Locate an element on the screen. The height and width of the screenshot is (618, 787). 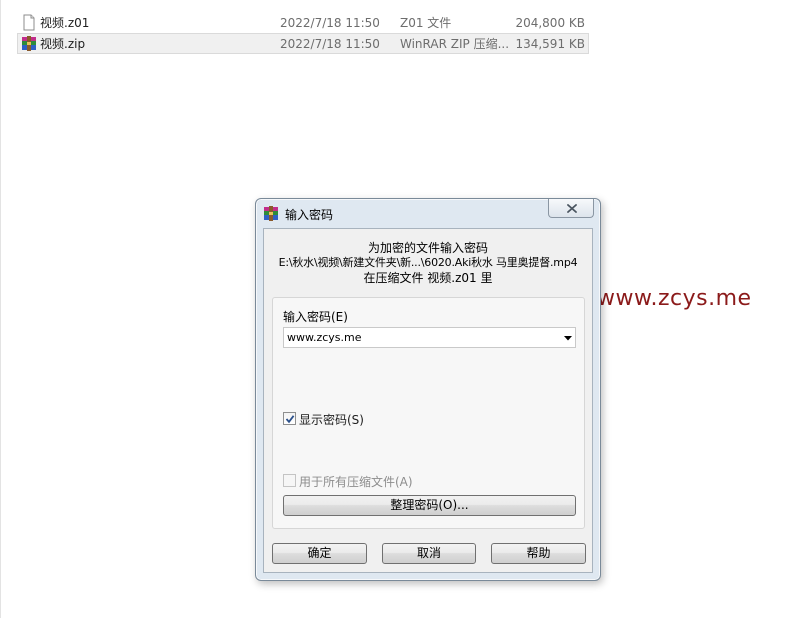
dialog-titlebar: 输入密码 is located at coordinates (428, 213).